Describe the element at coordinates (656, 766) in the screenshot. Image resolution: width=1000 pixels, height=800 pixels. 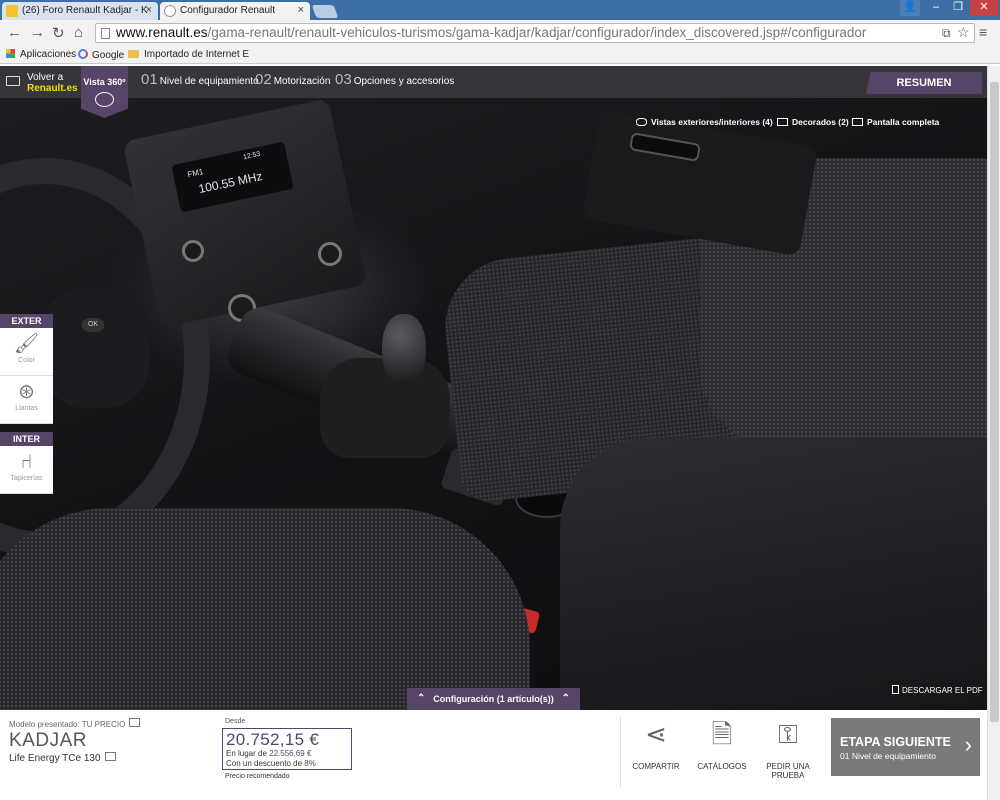
I see `action-label: COMPARTIR` at that location.